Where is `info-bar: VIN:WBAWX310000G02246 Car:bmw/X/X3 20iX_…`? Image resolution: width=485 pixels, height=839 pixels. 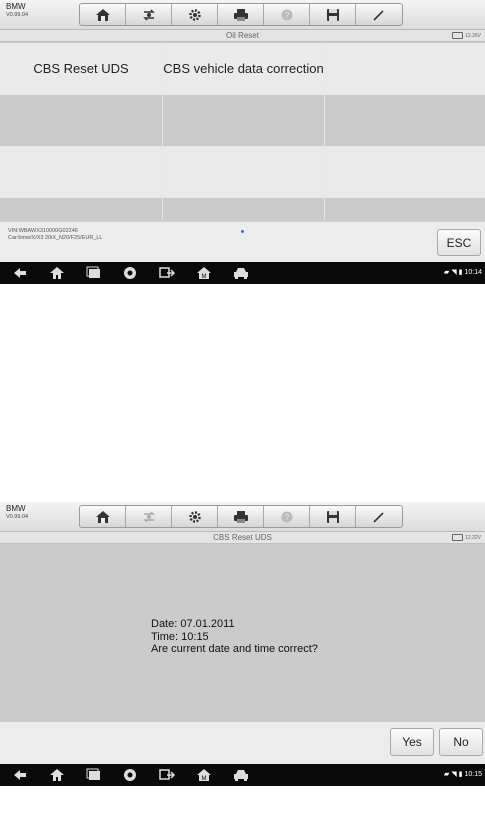 info-bar: VIN:WBAWX310000G02246 Car:bmw/X/X3 20iX_… is located at coordinates (242, 241).